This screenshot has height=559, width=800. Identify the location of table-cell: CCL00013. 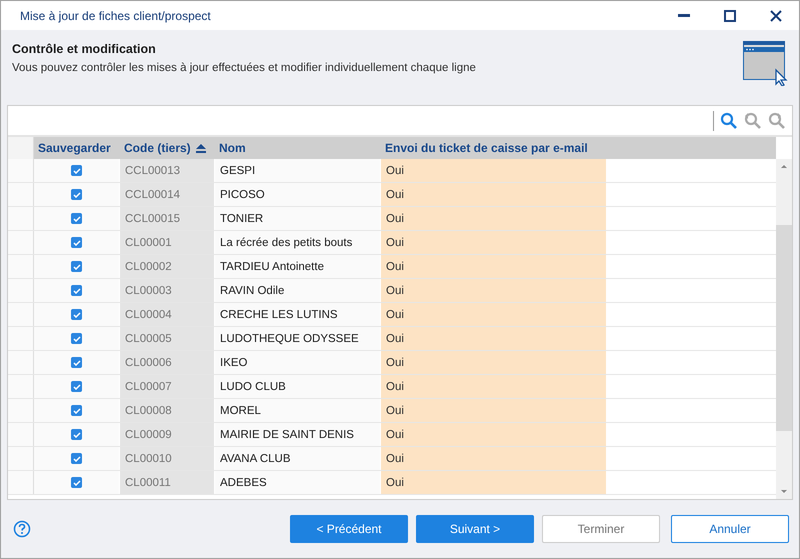
(167, 170).